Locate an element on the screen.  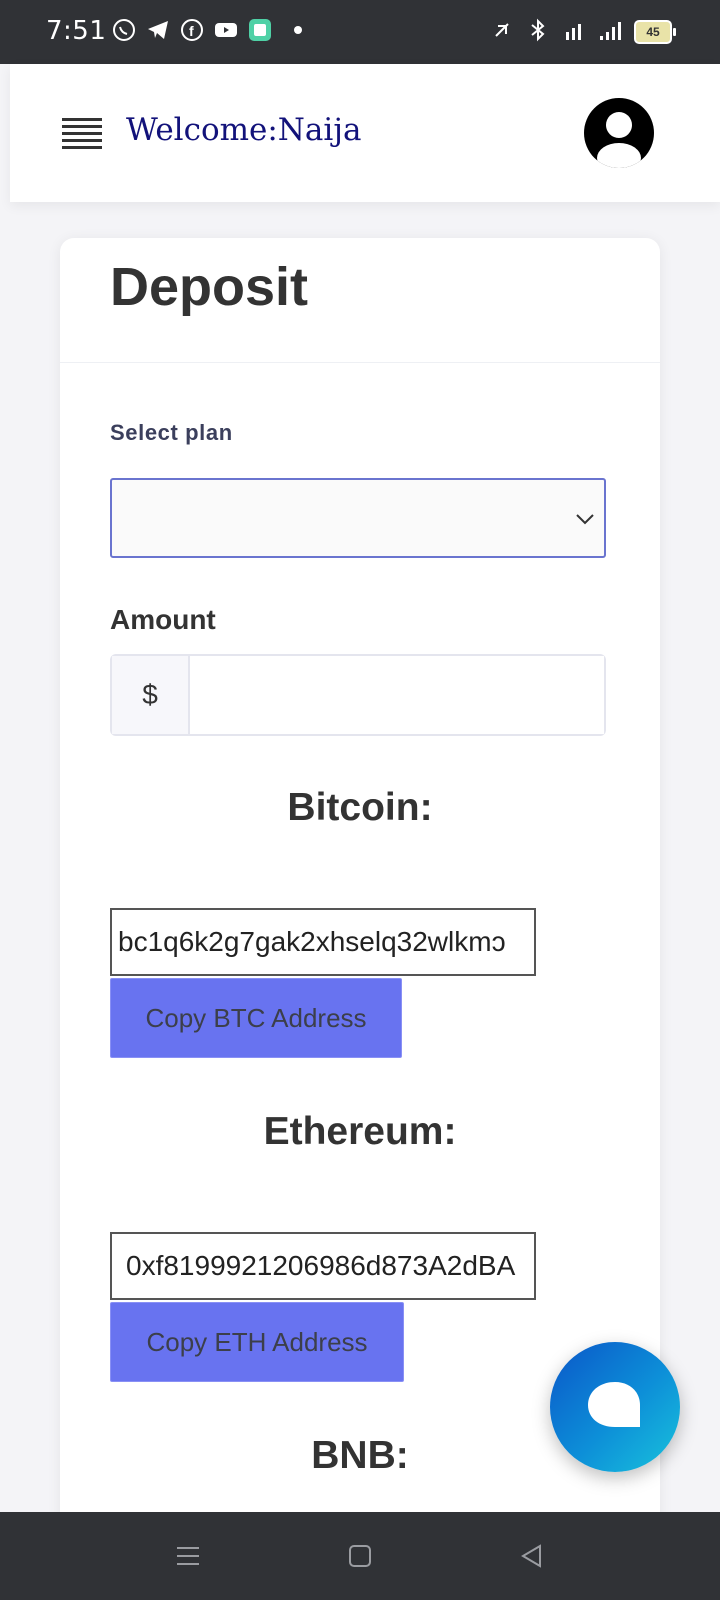
hplus-signal-icon is located at coordinates (573, 32).